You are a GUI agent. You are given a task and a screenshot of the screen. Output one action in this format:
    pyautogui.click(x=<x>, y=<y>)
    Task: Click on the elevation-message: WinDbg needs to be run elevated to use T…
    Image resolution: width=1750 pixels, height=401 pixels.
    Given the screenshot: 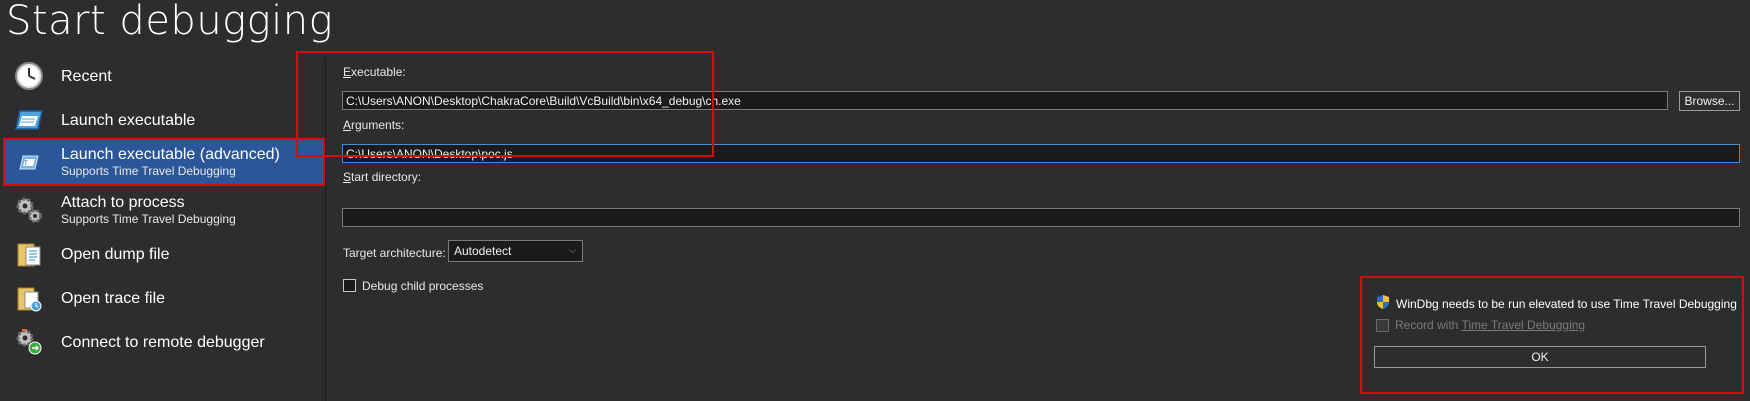 What is the action you would take?
    pyautogui.click(x=1556, y=303)
    